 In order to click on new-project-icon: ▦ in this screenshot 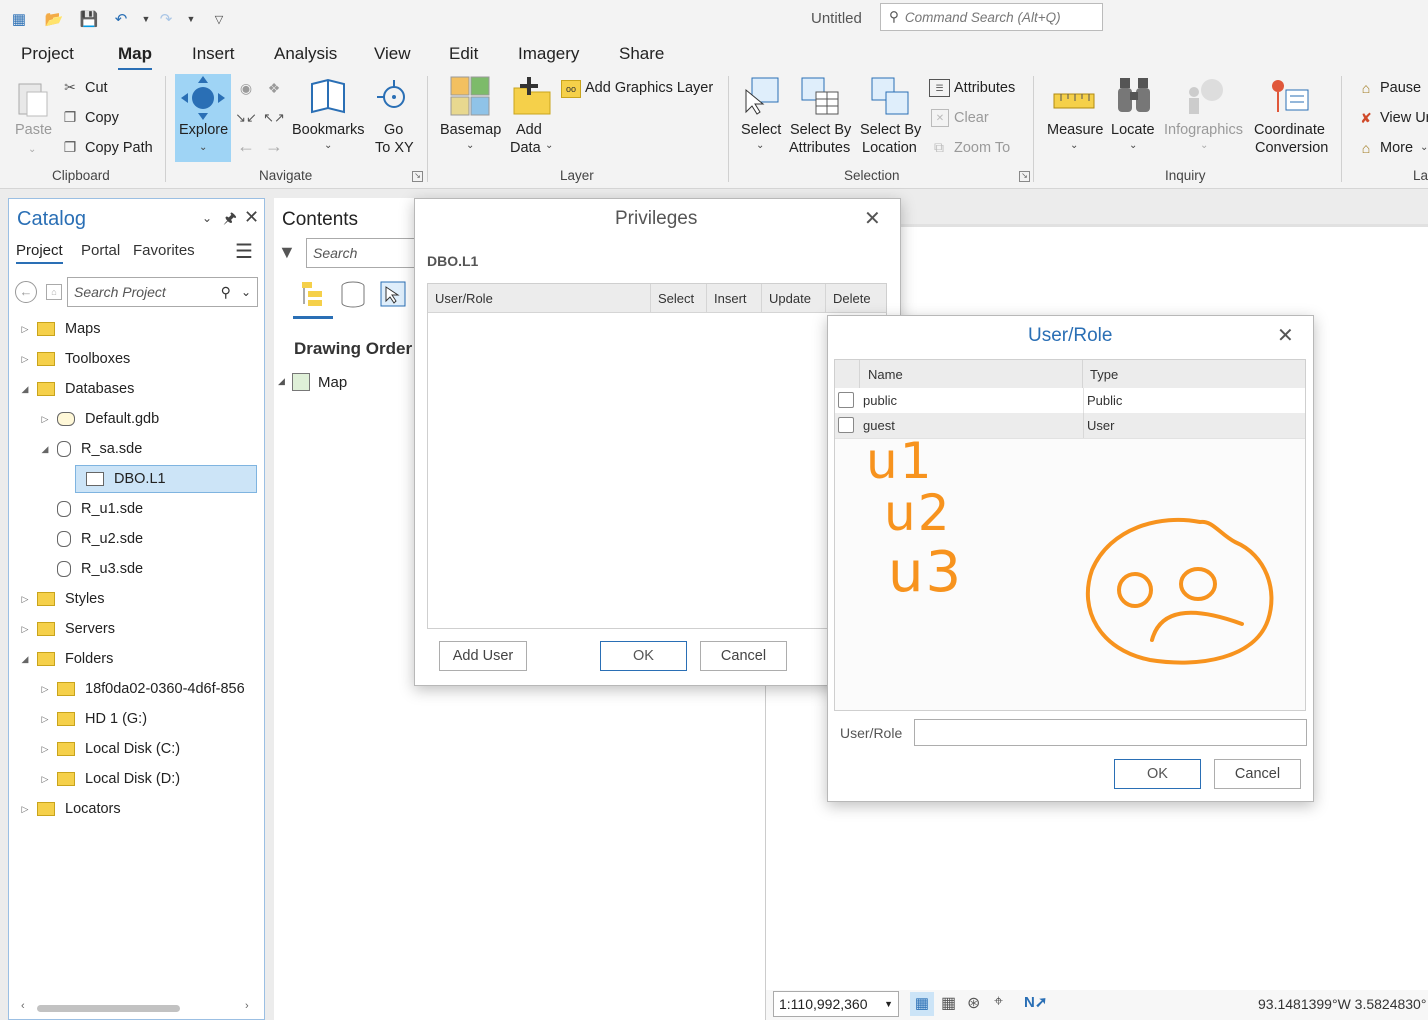, I will do `click(19, 19)`.